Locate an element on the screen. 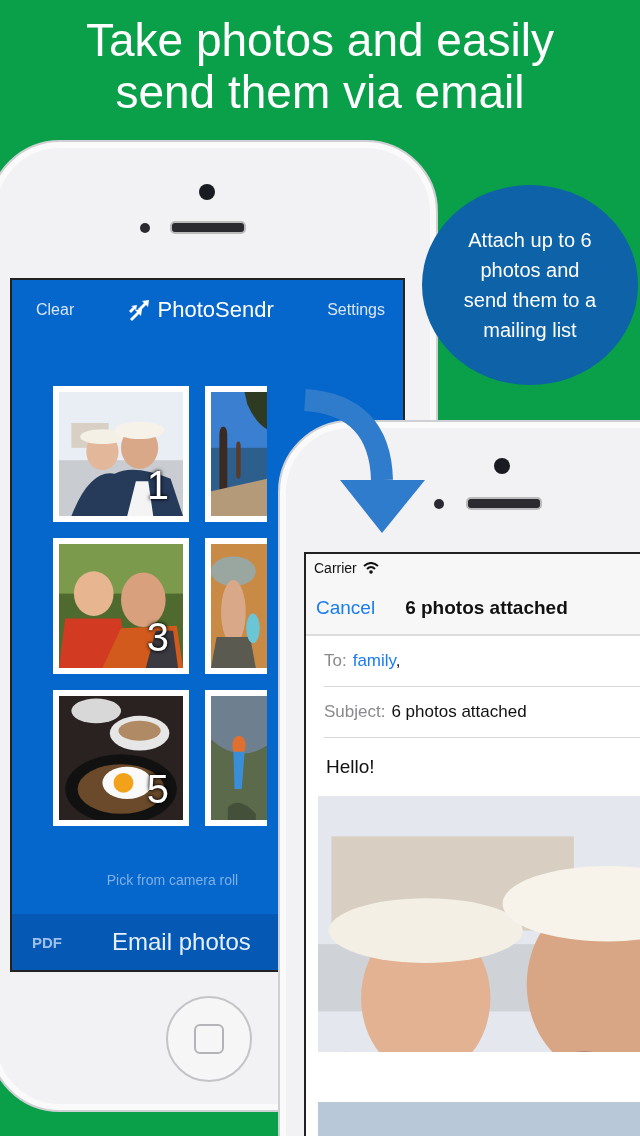 Image resolution: width=640 pixels, height=1136 pixels. photo-number: 1 is located at coordinates (157, 485).